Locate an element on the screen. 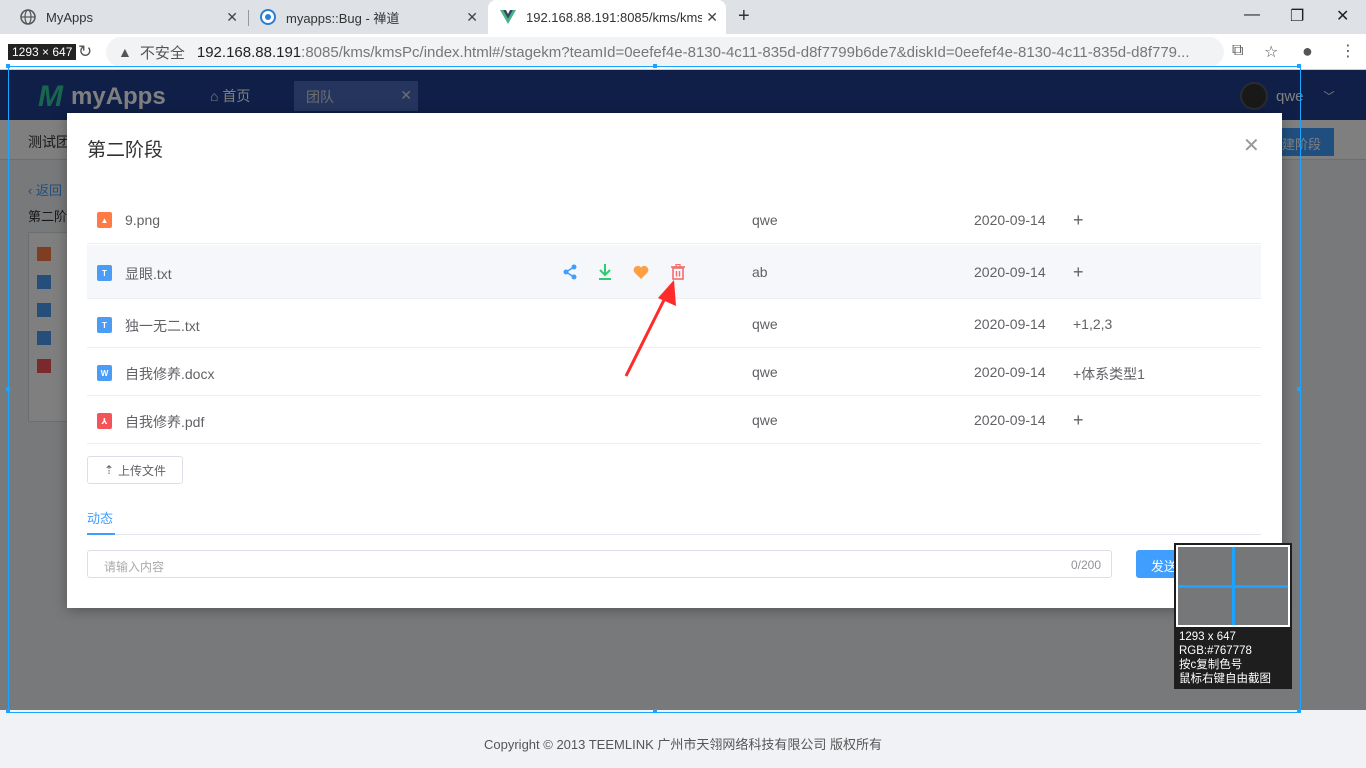  file-owner: ab is located at coordinates (760, 272).